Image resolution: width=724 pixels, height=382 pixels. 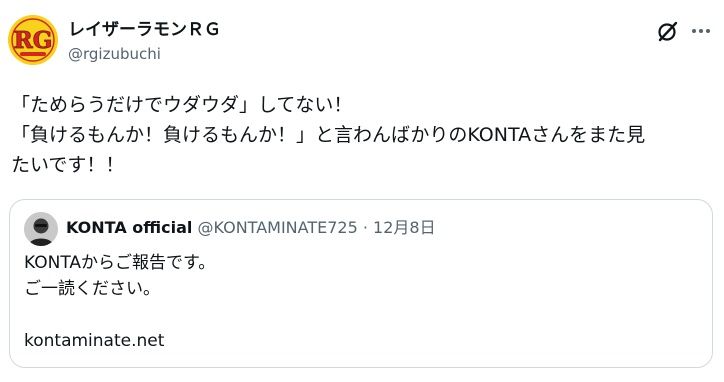 I want to click on author-handle: @rgizubuchi, so click(x=114, y=54).